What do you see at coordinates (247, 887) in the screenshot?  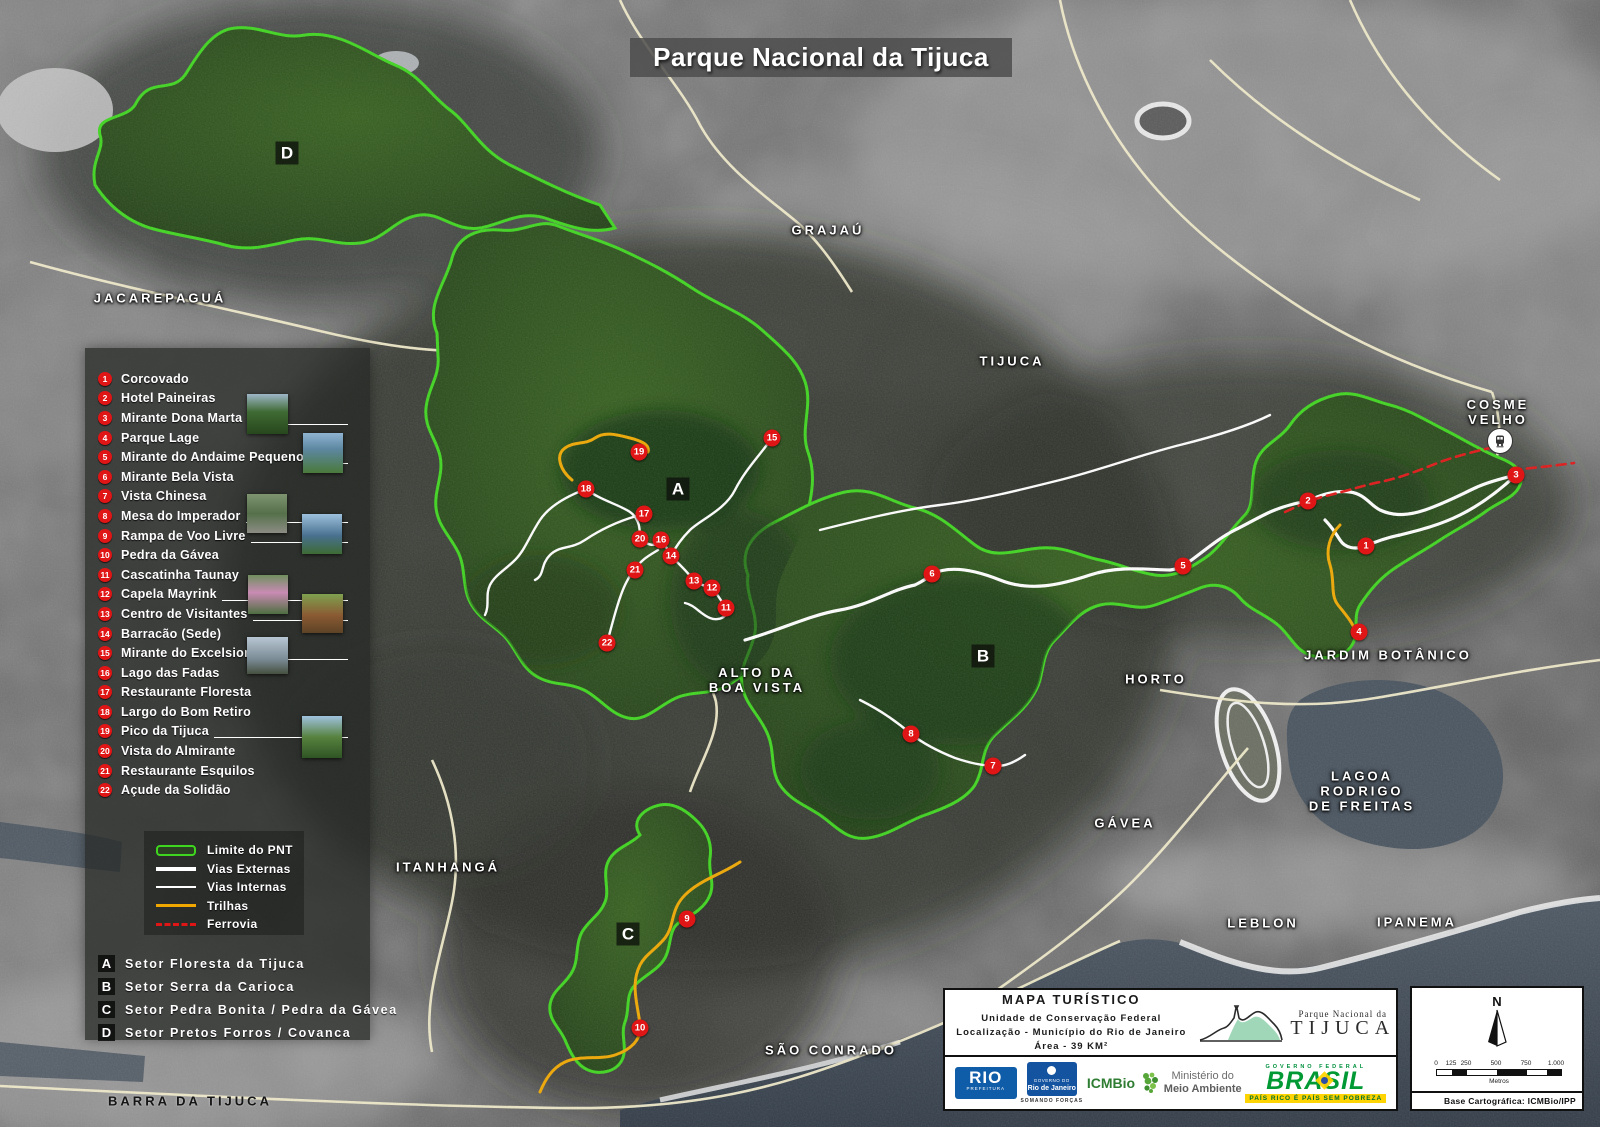 I see `legend-label: Vias Internas` at bounding box center [247, 887].